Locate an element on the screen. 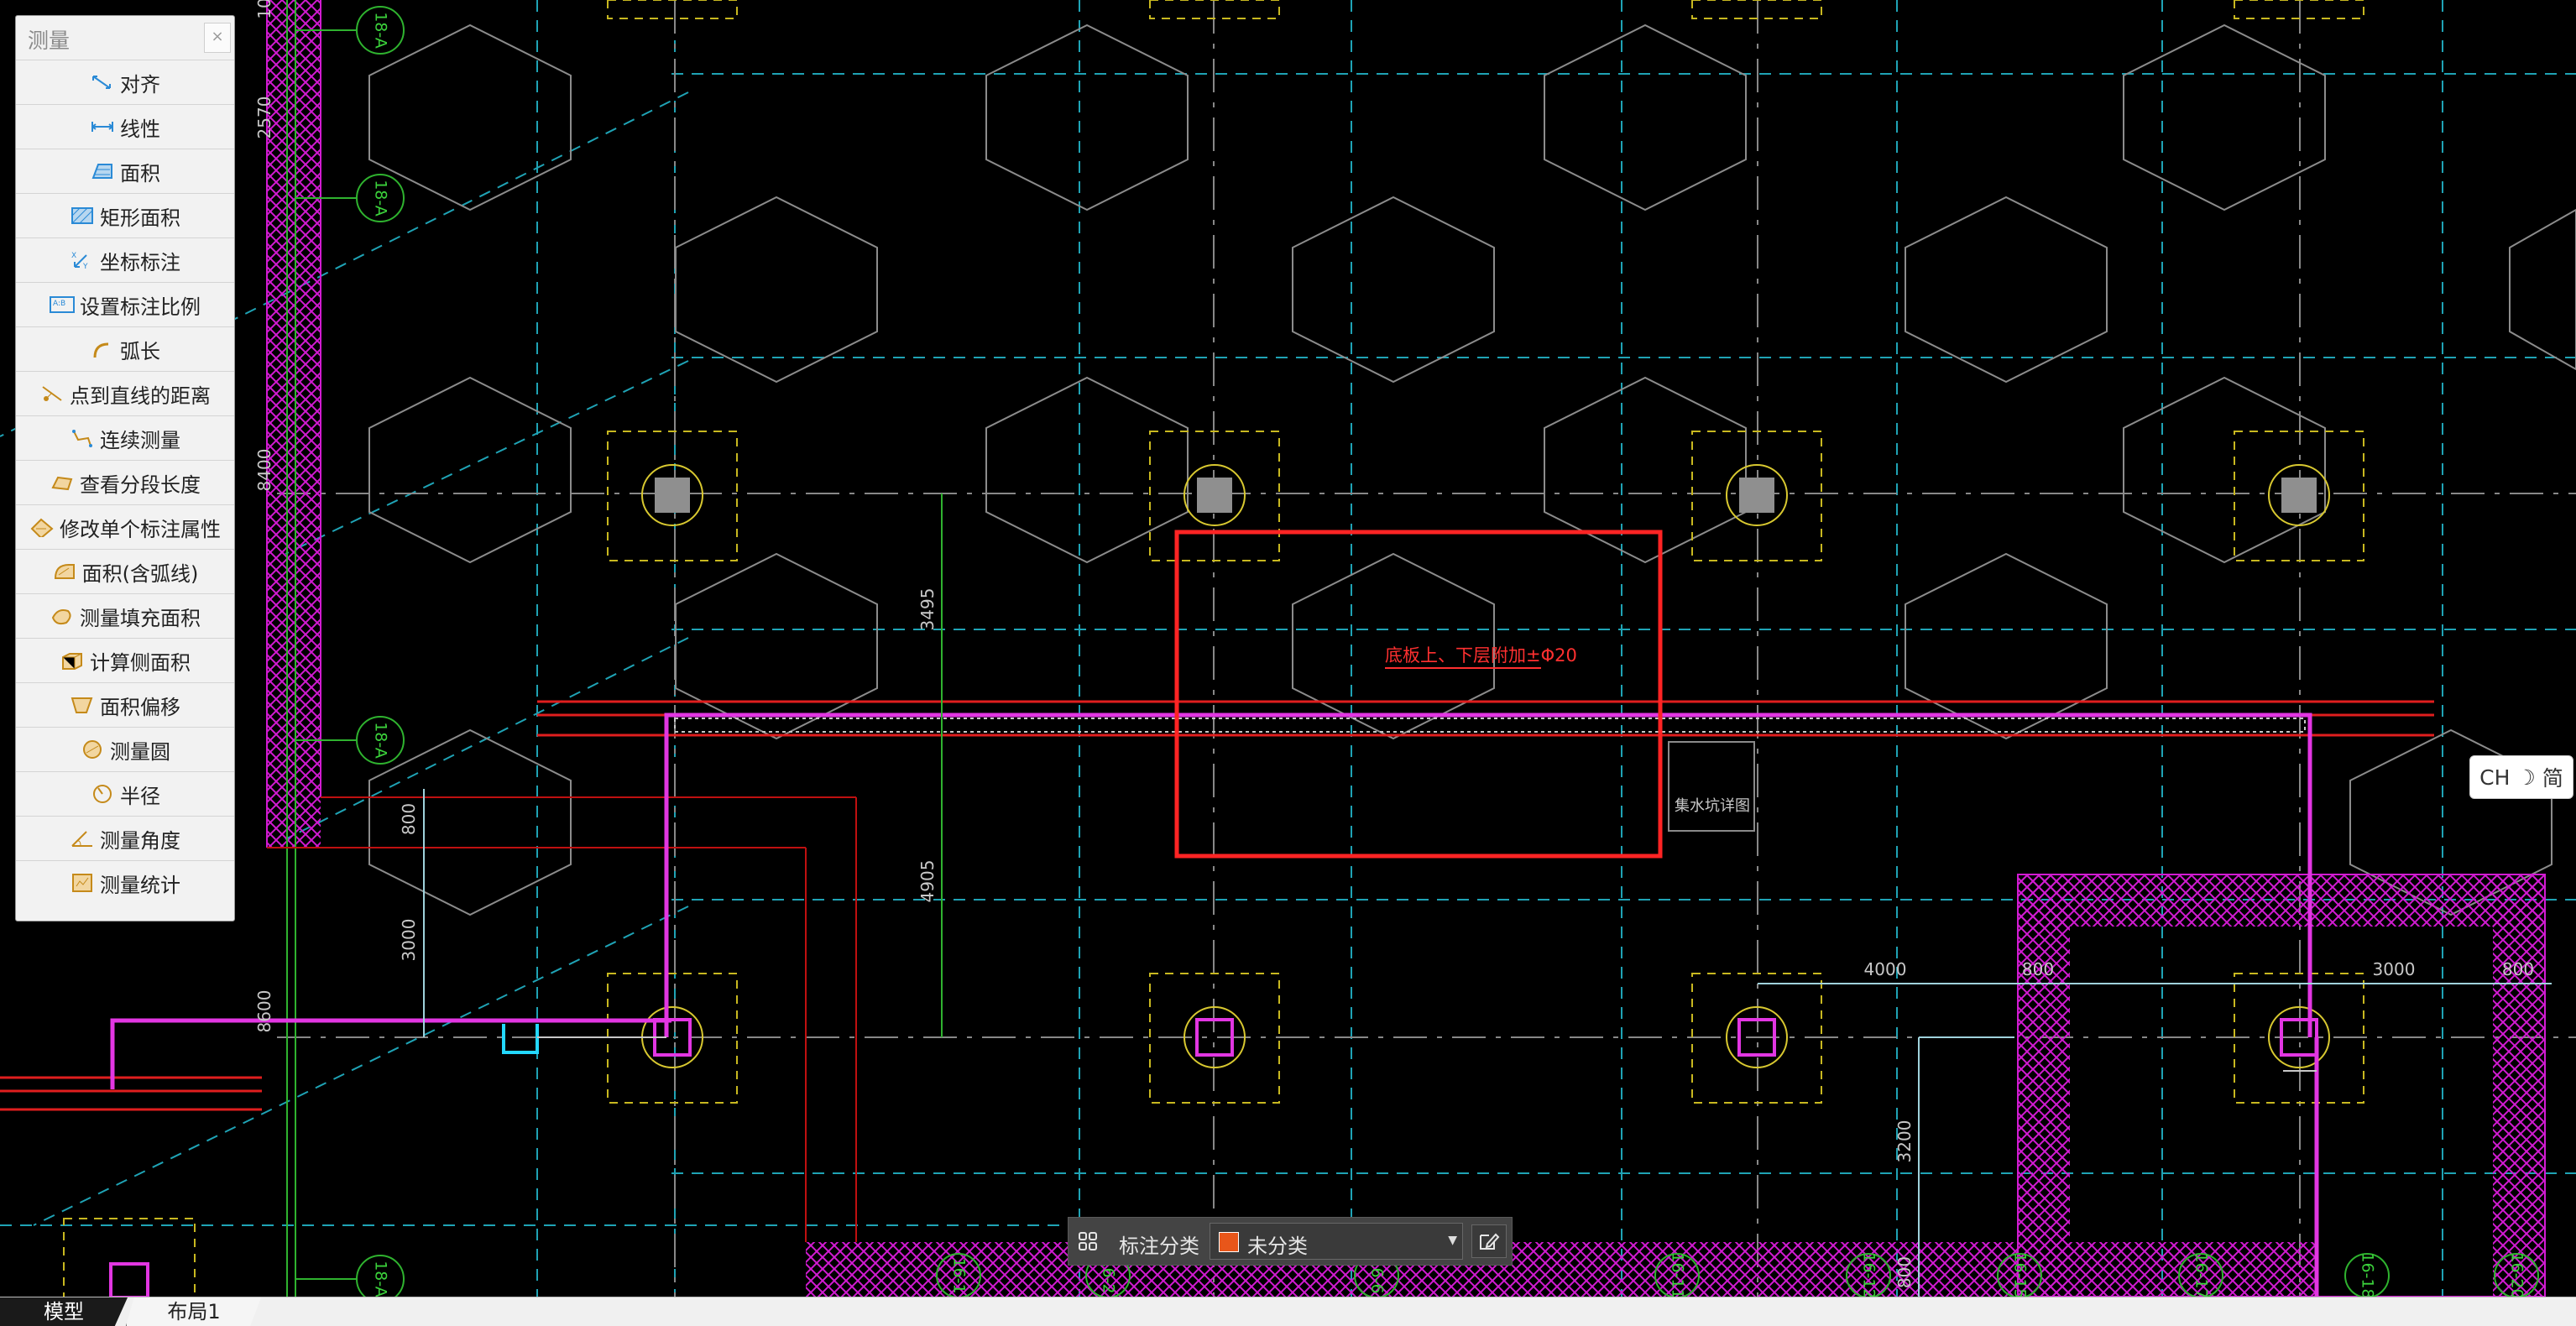 This screenshot has width=2576, height=1326. annotation-category-select: 未分类 ▼ is located at coordinates (1336, 1241).